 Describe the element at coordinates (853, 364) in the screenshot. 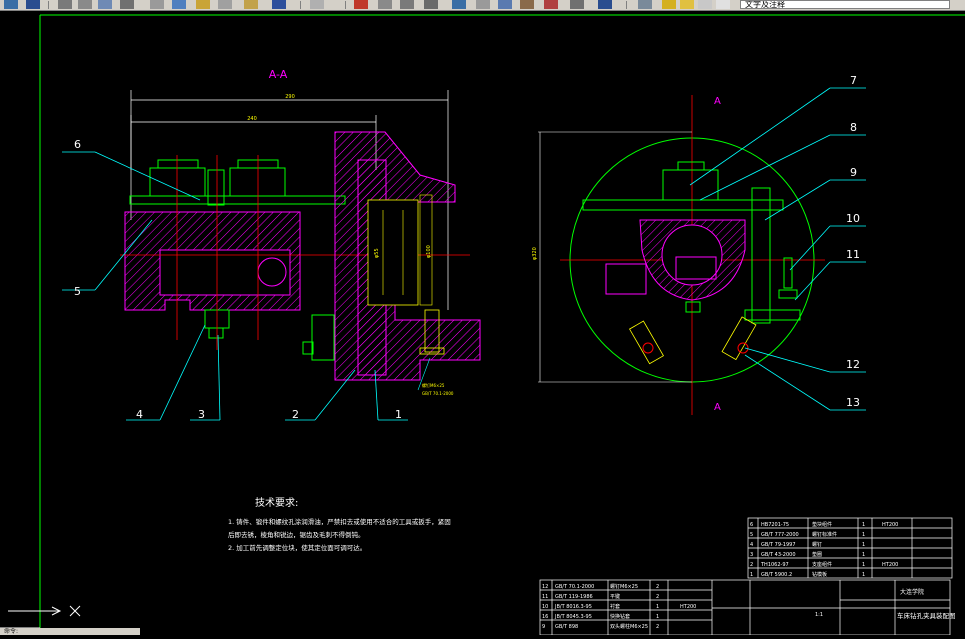

I see `balloon-12: 12` at that location.